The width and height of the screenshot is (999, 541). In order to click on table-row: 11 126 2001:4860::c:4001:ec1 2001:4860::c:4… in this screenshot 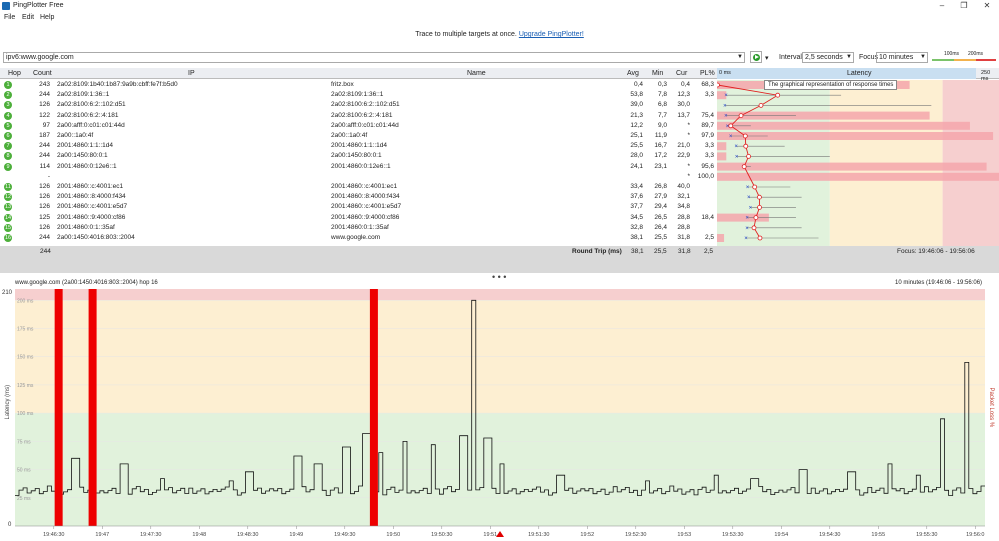, I will do `click(358, 187)`.